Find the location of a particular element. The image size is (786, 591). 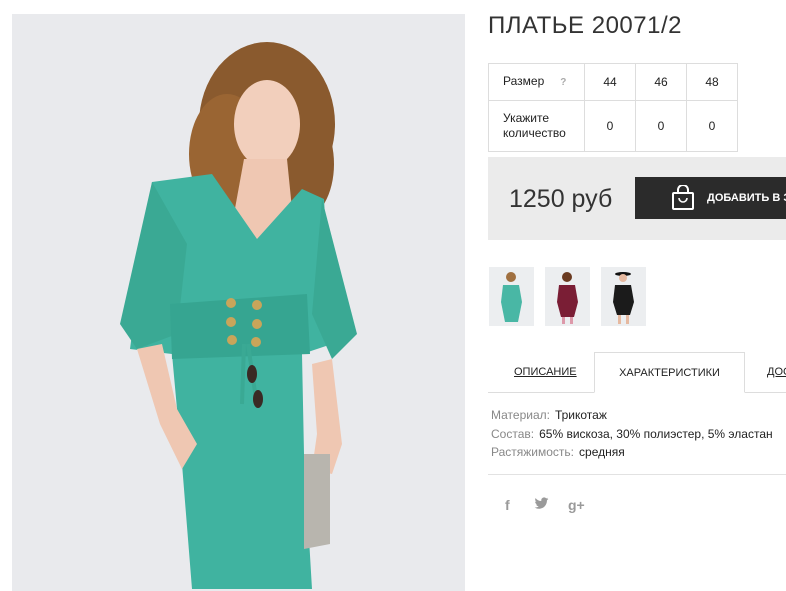

tab-characteristics: ХАРАКТЕРИСТИКИ is located at coordinates (669, 372).